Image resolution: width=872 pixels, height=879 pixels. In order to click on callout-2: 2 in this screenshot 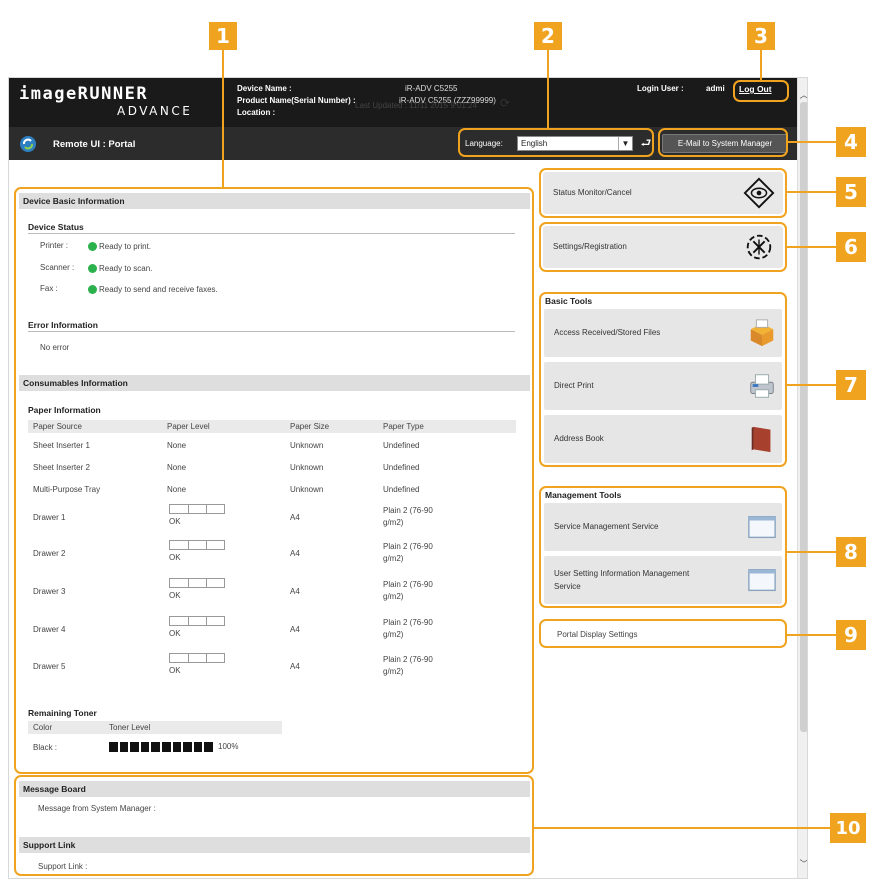, I will do `click(548, 36)`.